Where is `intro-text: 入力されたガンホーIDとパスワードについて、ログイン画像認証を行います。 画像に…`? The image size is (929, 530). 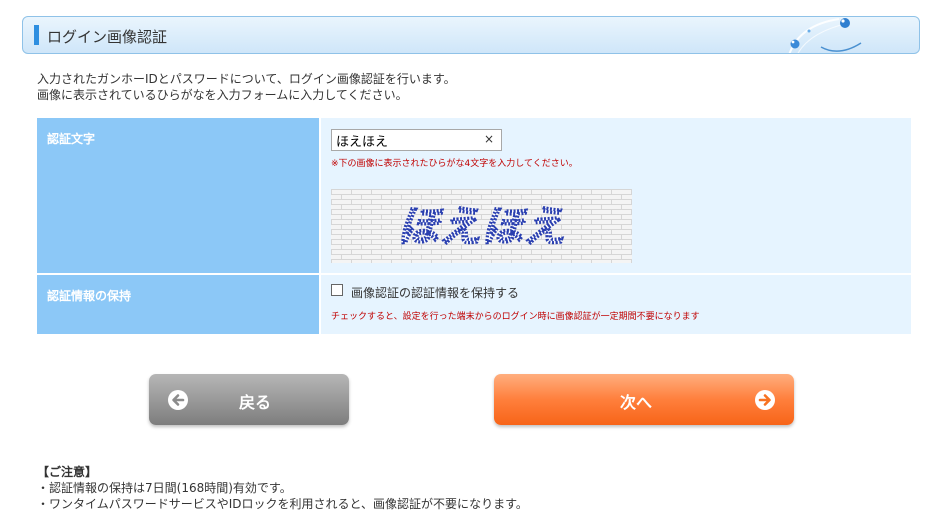
intro-text: 入力されたガンホーIDとパスワードについて、ログイン画像認証を行います。 画像に… is located at coordinates (246, 87).